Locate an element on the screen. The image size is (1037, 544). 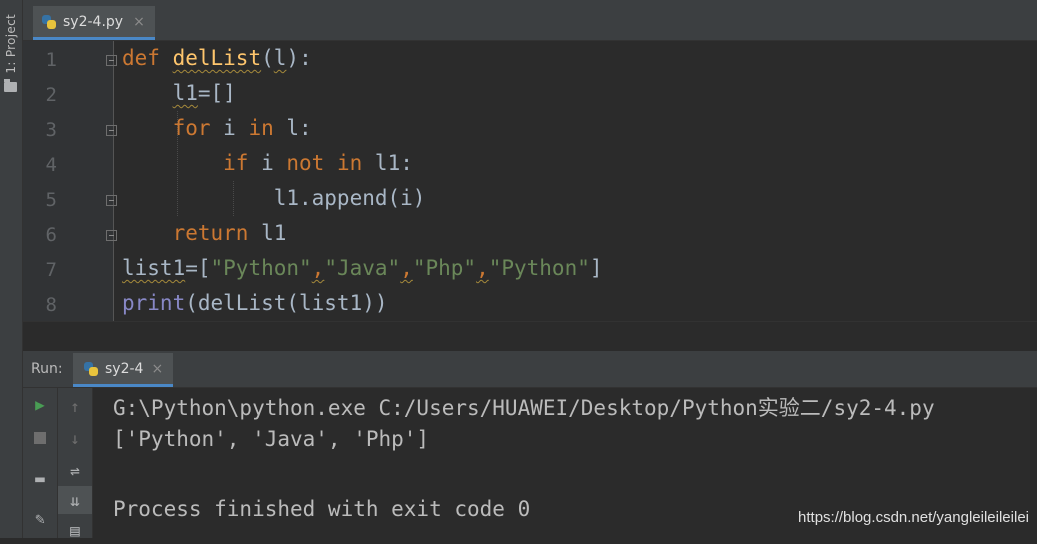
stop-icon is located at coordinates (40, 438).